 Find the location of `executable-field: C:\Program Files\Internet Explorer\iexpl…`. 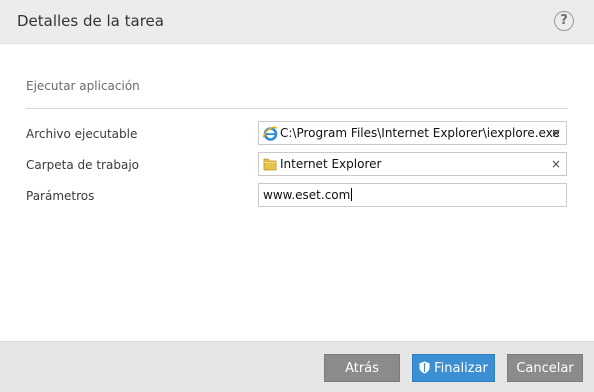

executable-field: C:\Program Files\Internet Explorer\iexpl… is located at coordinates (412, 133).